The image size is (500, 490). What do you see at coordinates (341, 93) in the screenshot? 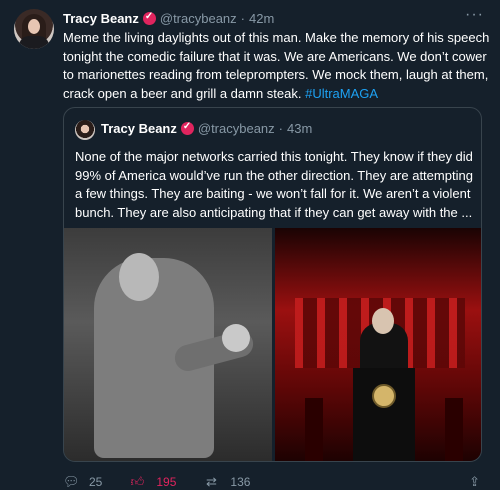
I see `hashtag-link: #UltraMAGA` at bounding box center [341, 93].